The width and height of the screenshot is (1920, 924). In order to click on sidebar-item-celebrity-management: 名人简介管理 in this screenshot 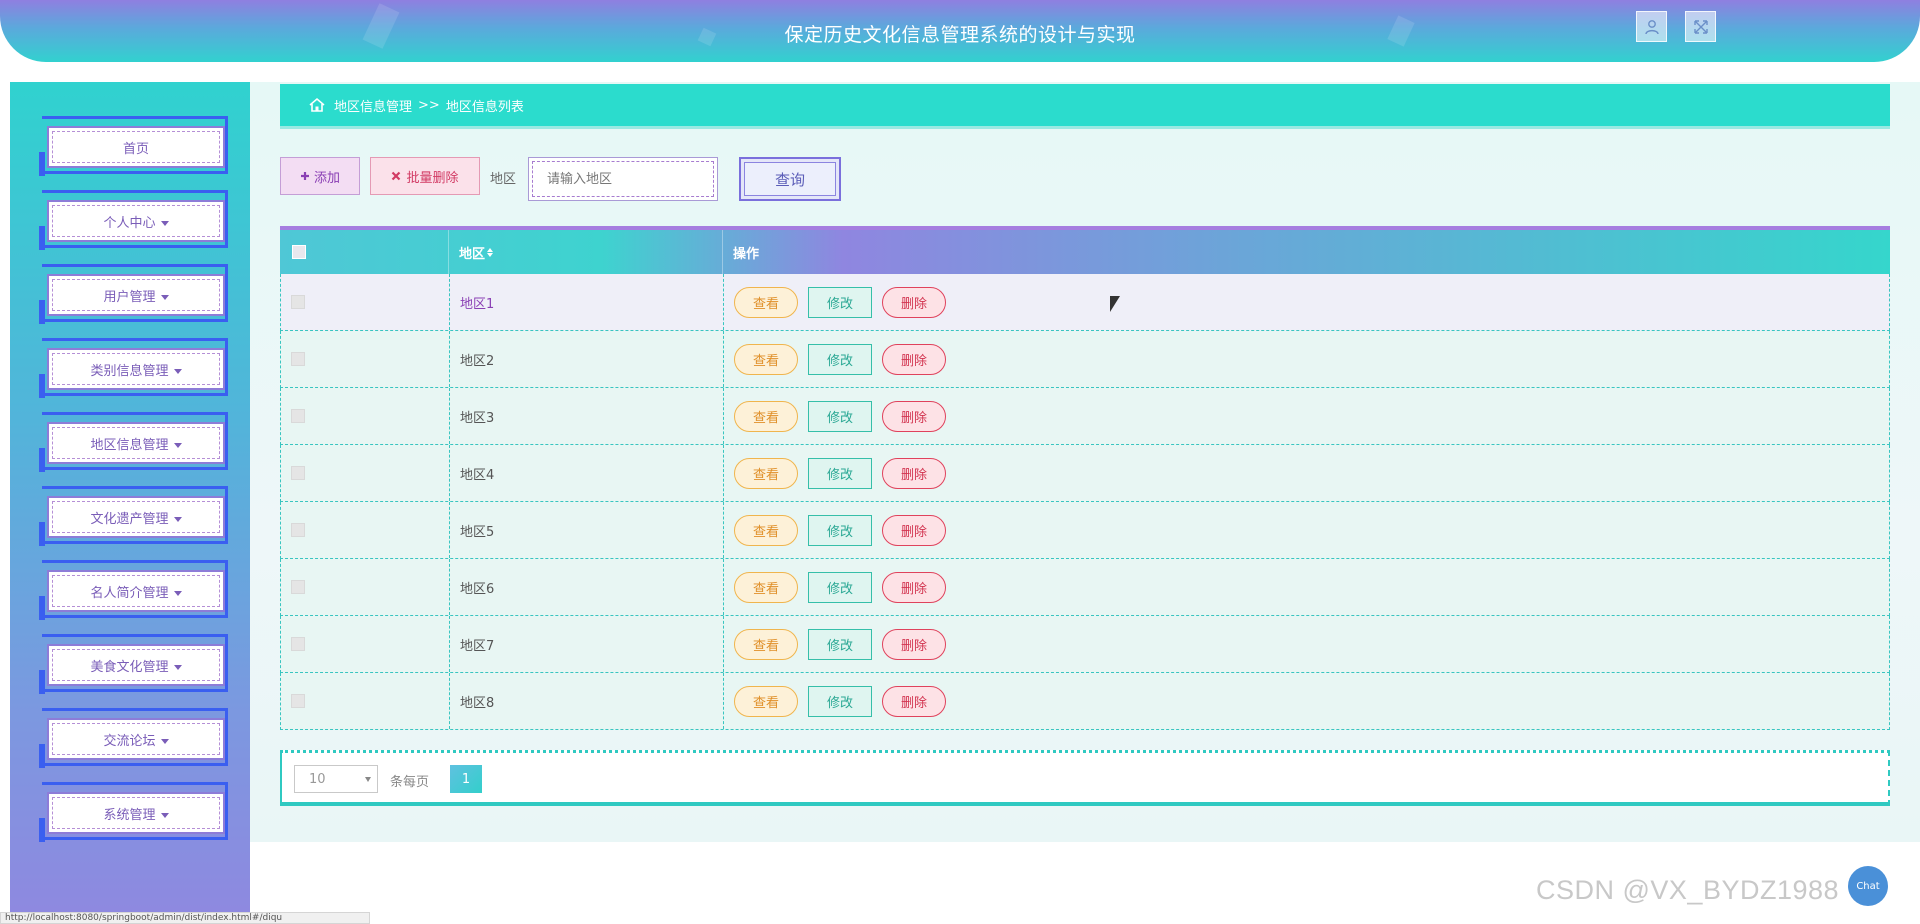, I will do `click(131, 590)`.